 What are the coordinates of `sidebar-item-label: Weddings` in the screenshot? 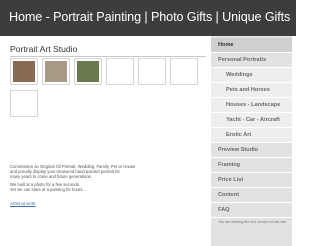 It's located at (239, 75).